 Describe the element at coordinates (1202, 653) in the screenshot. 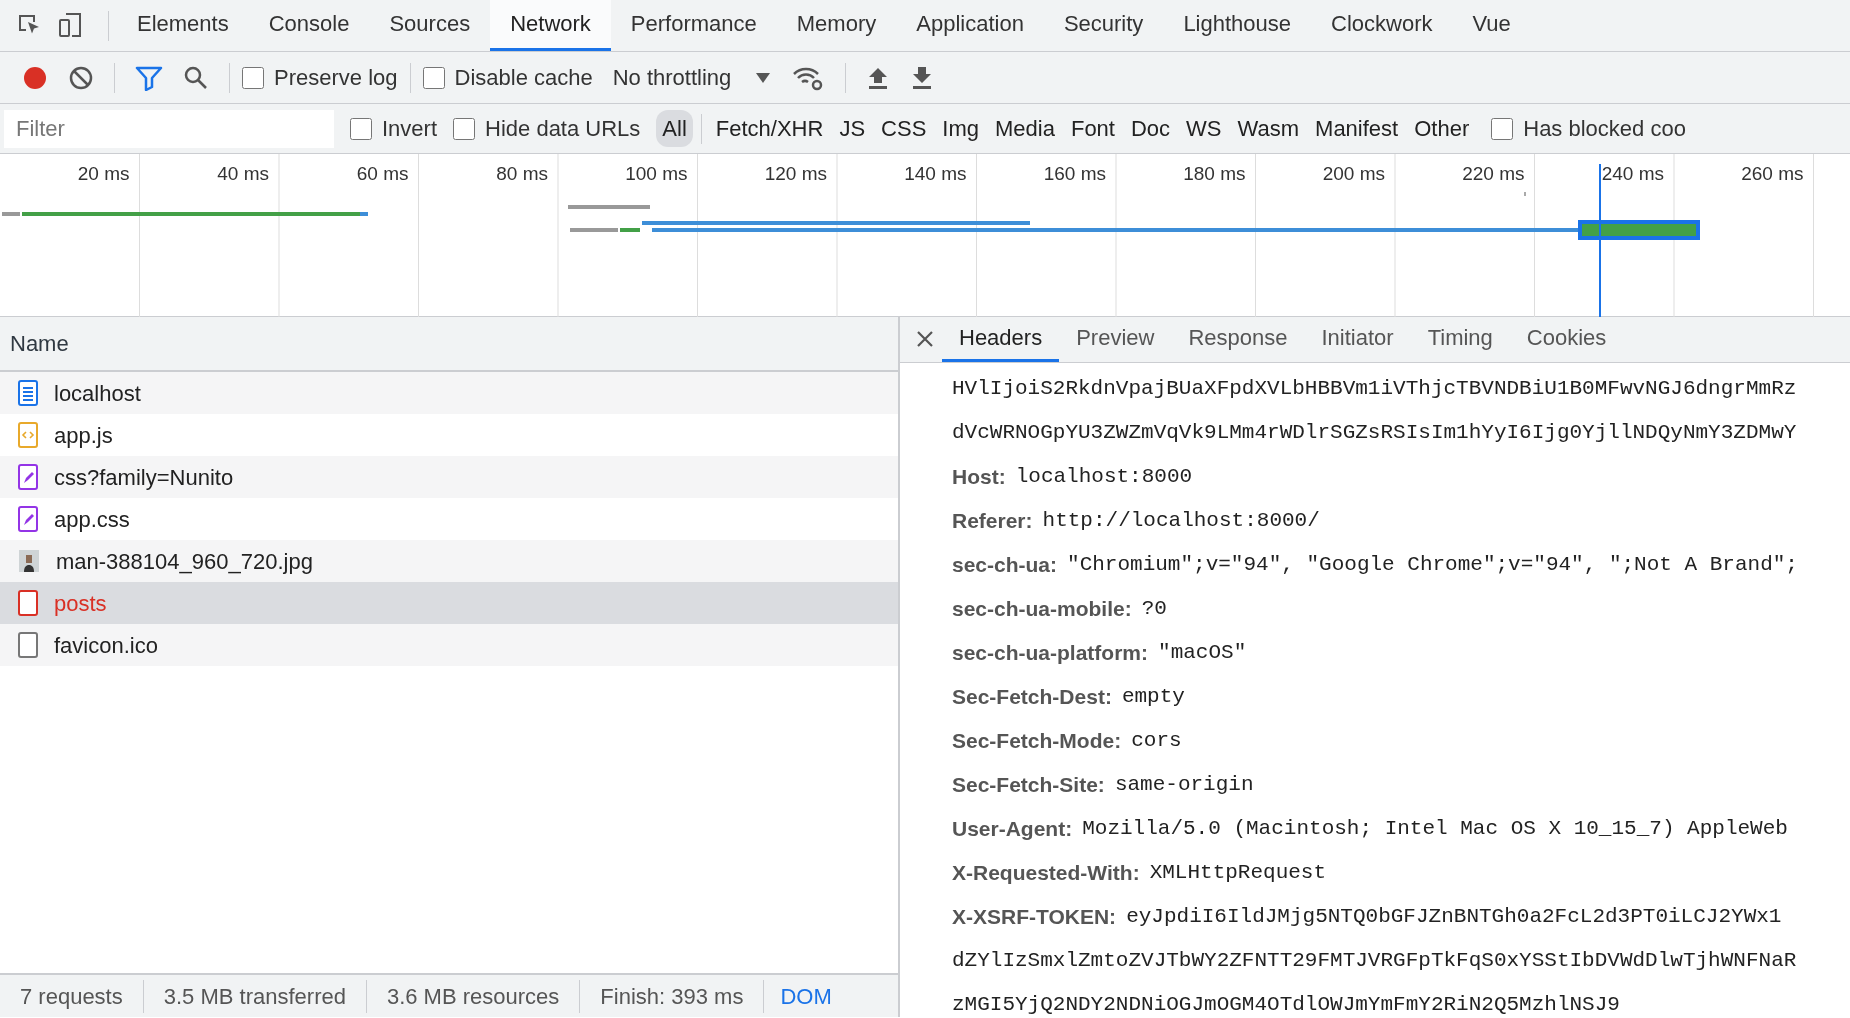

I see `header-value: "macOS"` at that location.